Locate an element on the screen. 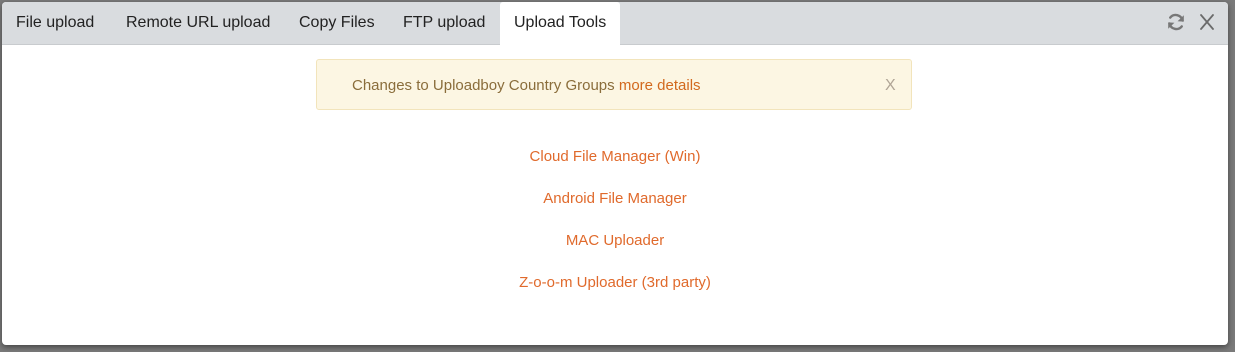 This screenshot has width=1235, height=352. tab-upload-tools: Upload Tools is located at coordinates (560, 23).